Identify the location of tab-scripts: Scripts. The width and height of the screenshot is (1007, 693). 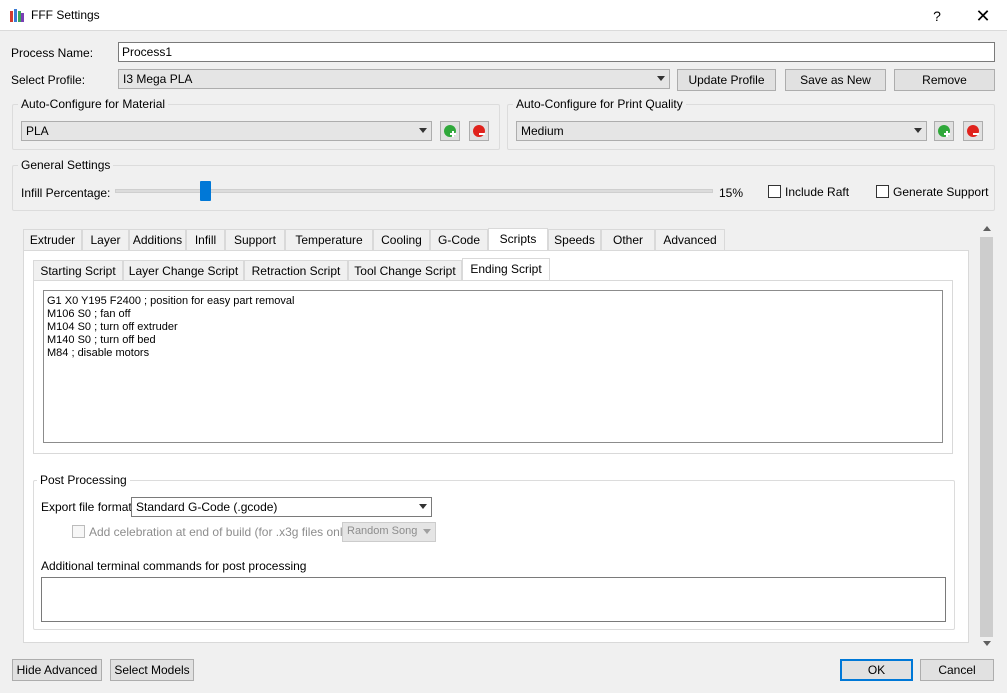
(518, 240).